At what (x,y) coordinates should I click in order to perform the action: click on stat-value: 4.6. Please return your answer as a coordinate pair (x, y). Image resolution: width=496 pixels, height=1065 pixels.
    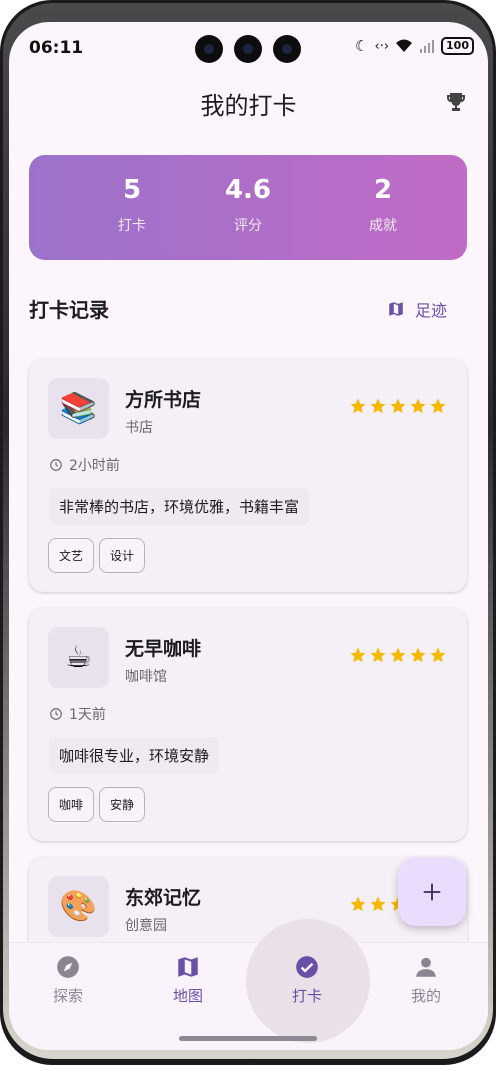
    Looking at the image, I should click on (248, 190).